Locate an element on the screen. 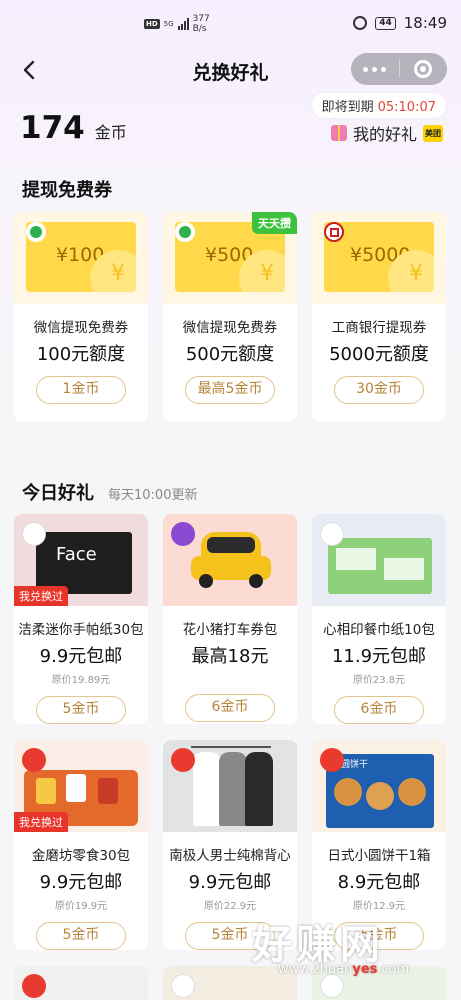  withdraw-card: ¥500 ¥ 天天攒 微信提现免费券 500元额度 最高5金币 is located at coordinates (230, 317).